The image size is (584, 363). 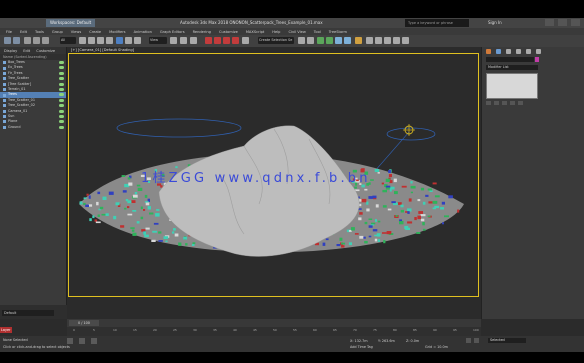 I want to click on object-name-field, so click(x=510, y=59).